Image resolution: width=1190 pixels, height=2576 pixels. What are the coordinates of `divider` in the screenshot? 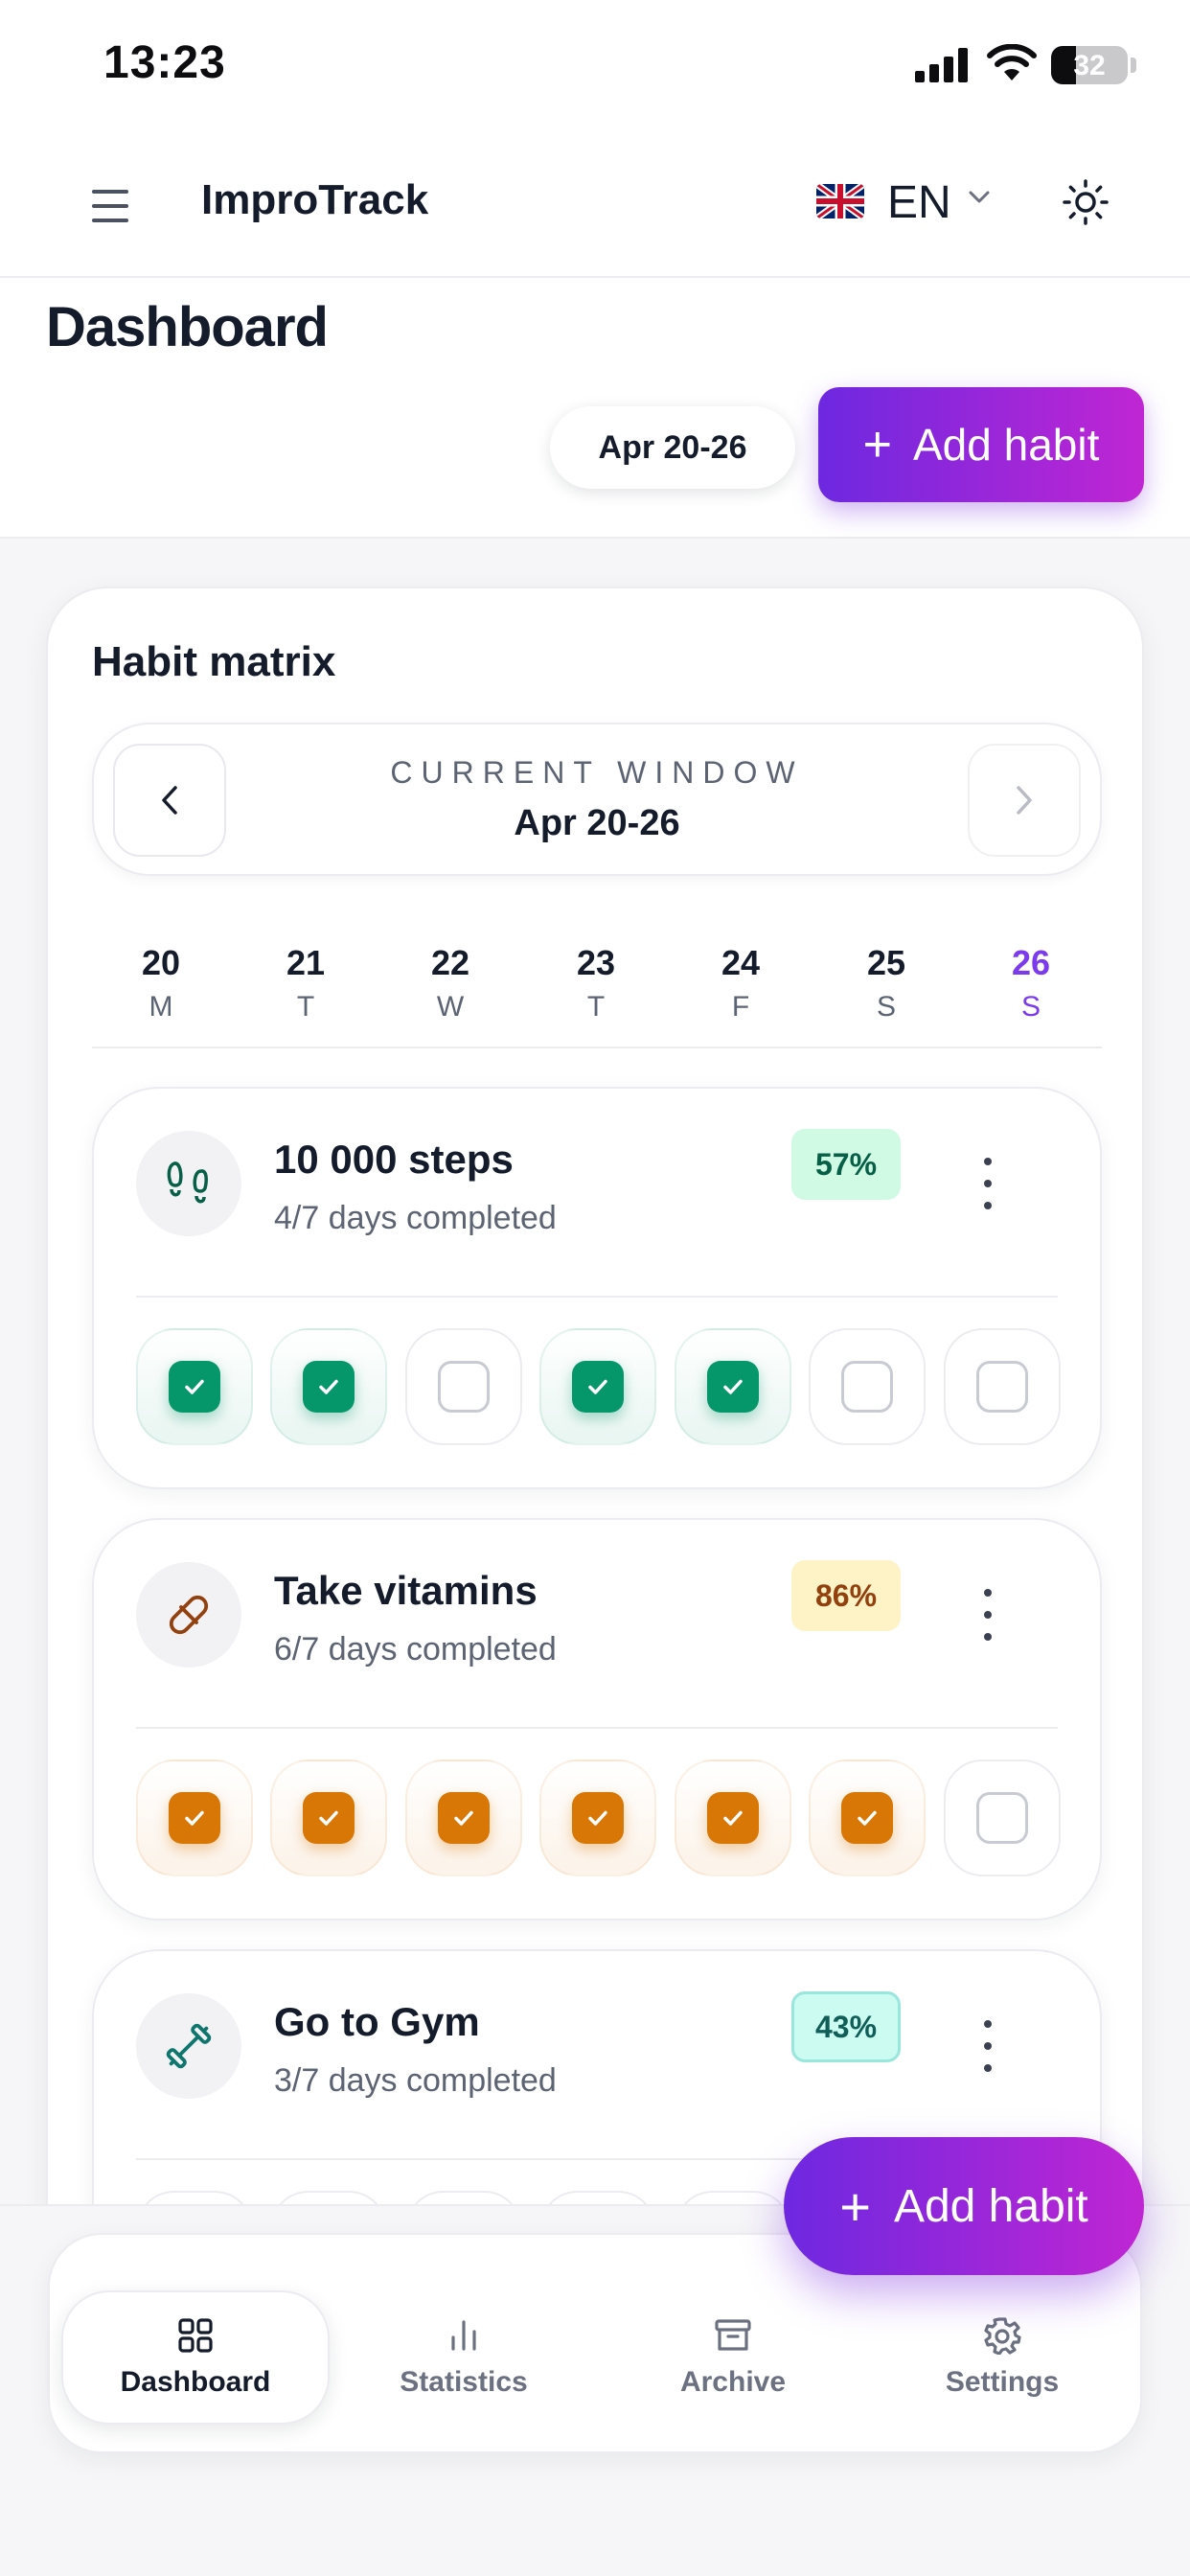 It's located at (597, 1728).